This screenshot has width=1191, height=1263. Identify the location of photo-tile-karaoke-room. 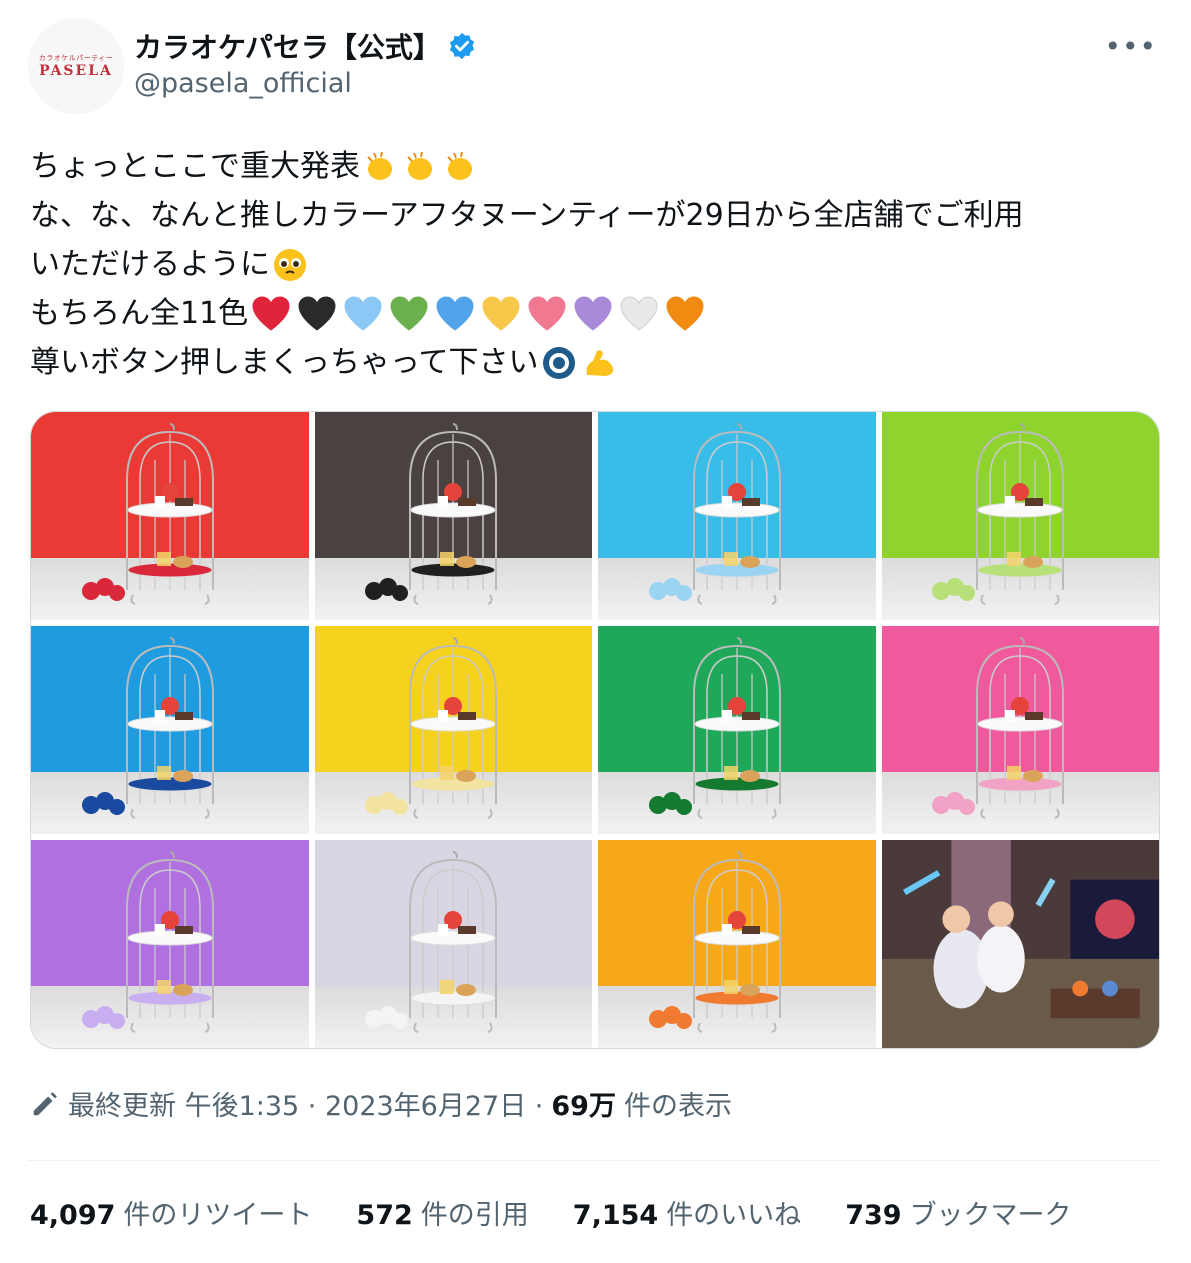
(1020, 944).